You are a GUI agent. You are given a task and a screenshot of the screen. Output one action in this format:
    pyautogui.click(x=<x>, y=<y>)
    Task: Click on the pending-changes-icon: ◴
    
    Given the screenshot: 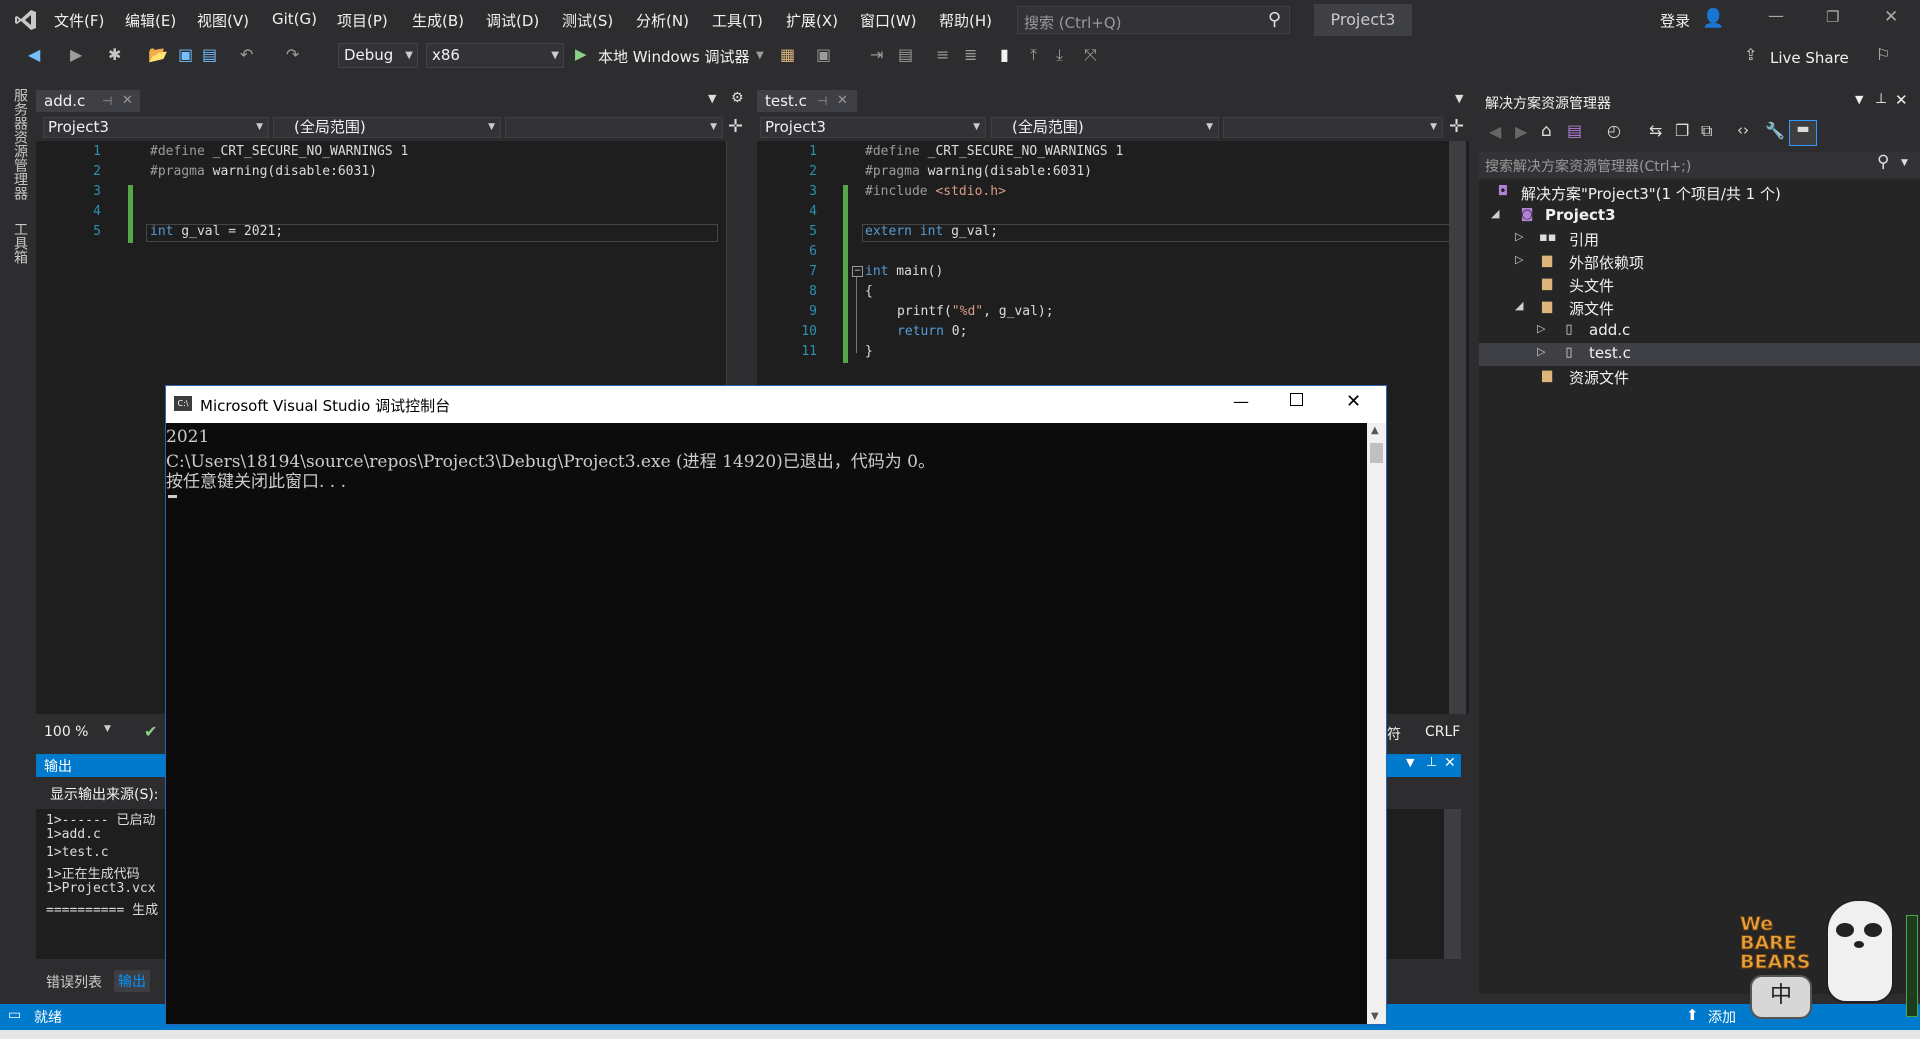 What is the action you would take?
    pyautogui.click(x=1614, y=130)
    